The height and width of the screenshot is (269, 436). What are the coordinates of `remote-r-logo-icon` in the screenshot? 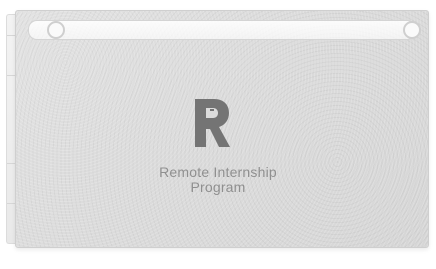 It's located at (212, 123).